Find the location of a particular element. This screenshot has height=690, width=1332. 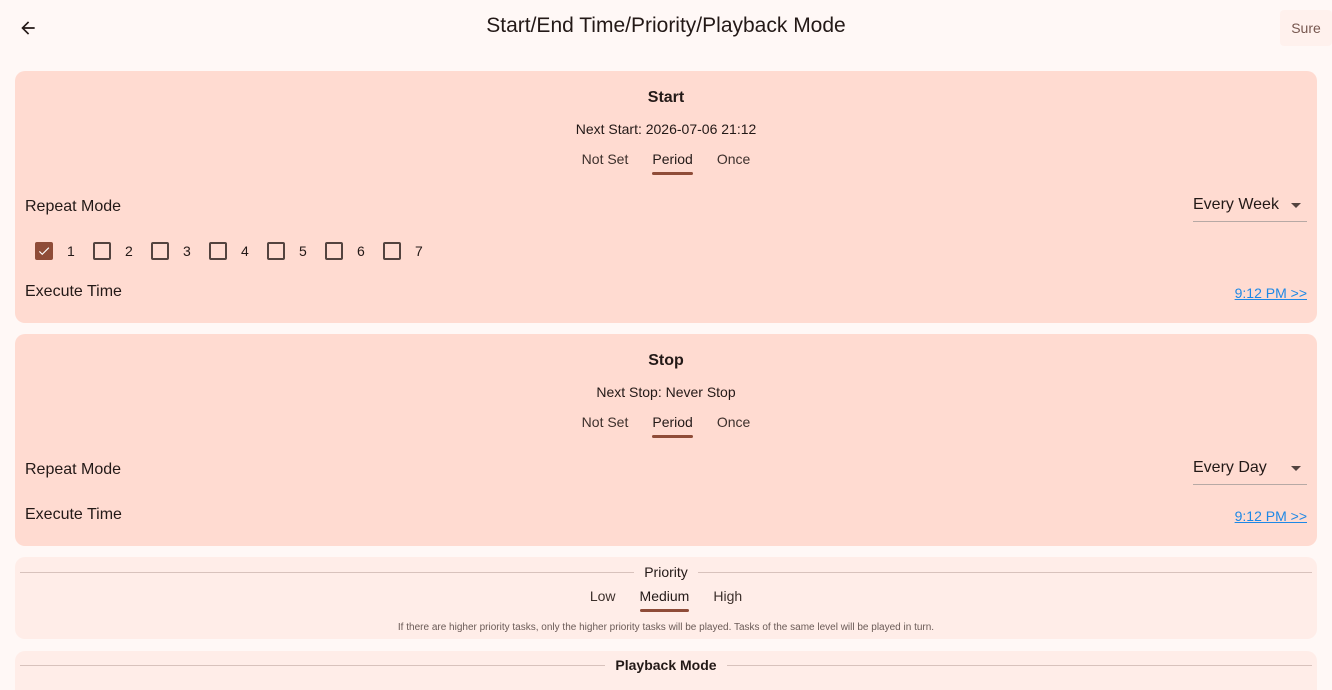

weekday-4: 4 is located at coordinates (238, 251).